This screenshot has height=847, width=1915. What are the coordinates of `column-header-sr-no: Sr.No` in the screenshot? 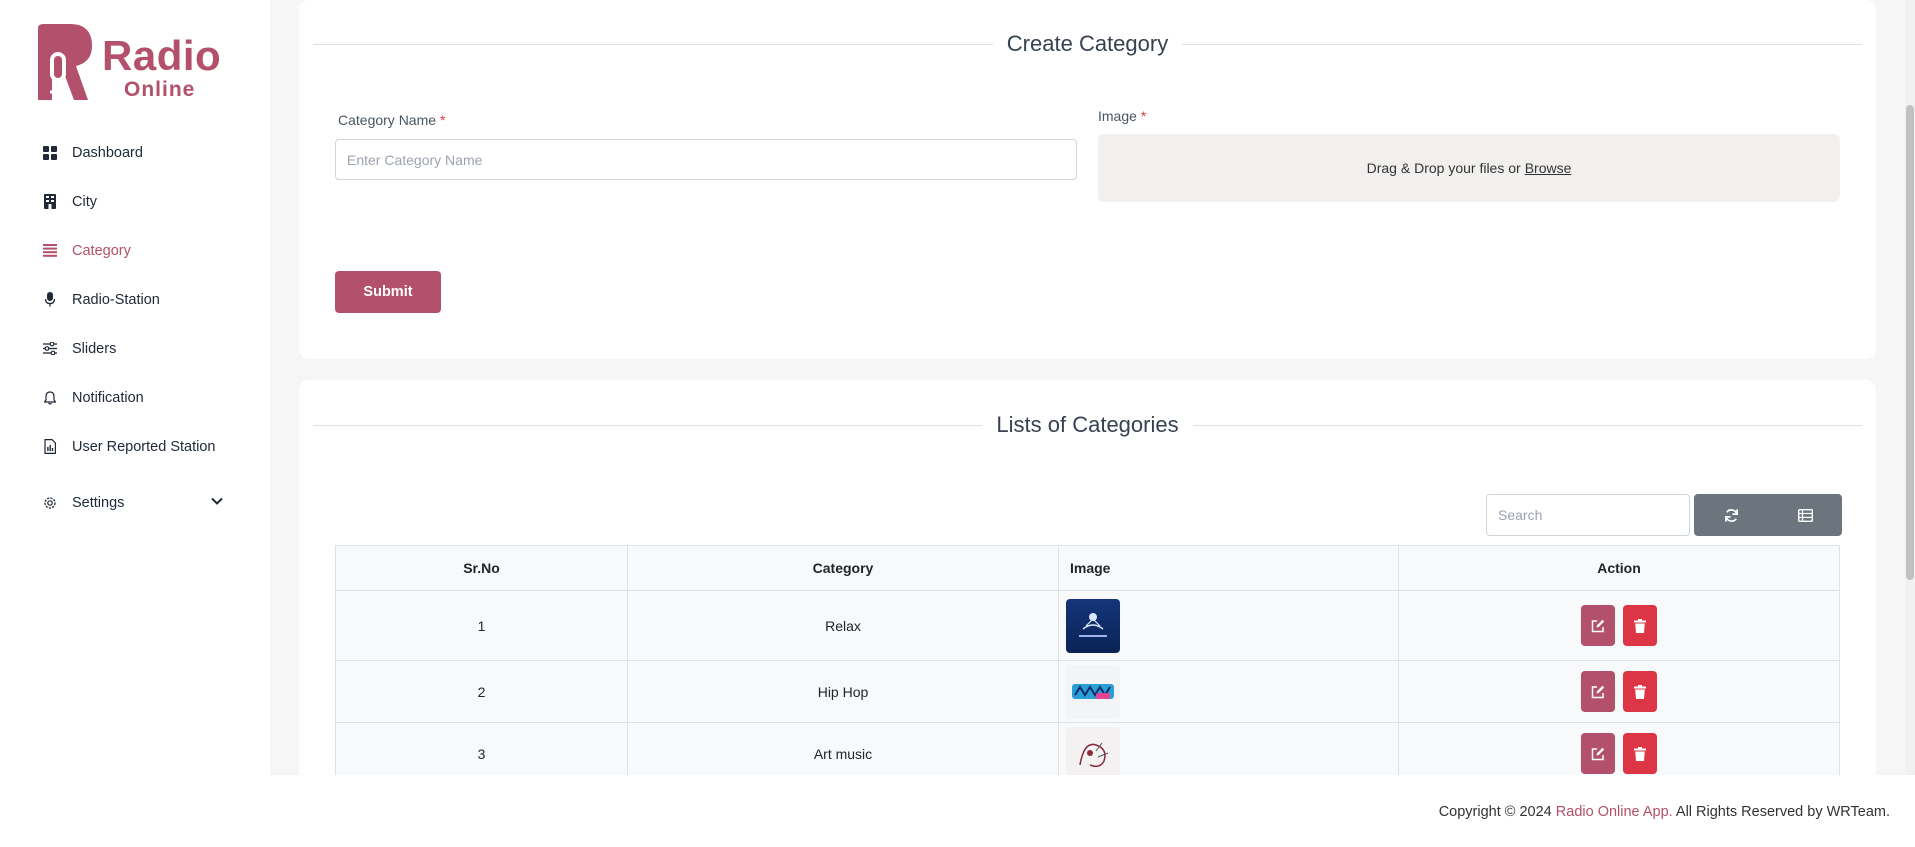 It's located at (481, 568).